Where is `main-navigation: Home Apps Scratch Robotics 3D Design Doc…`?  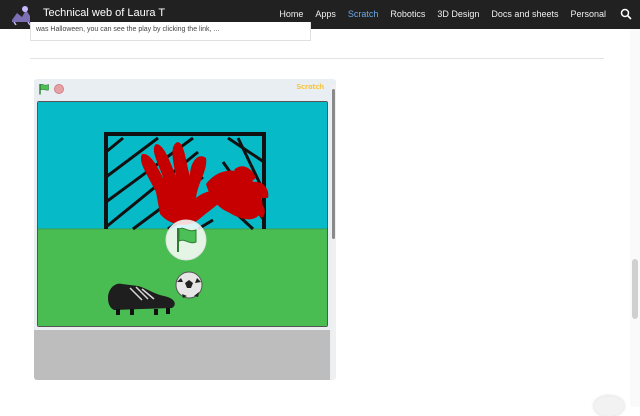 main-navigation: Home Apps Scratch Robotics 3D Design Doc… is located at coordinates (436, 14).